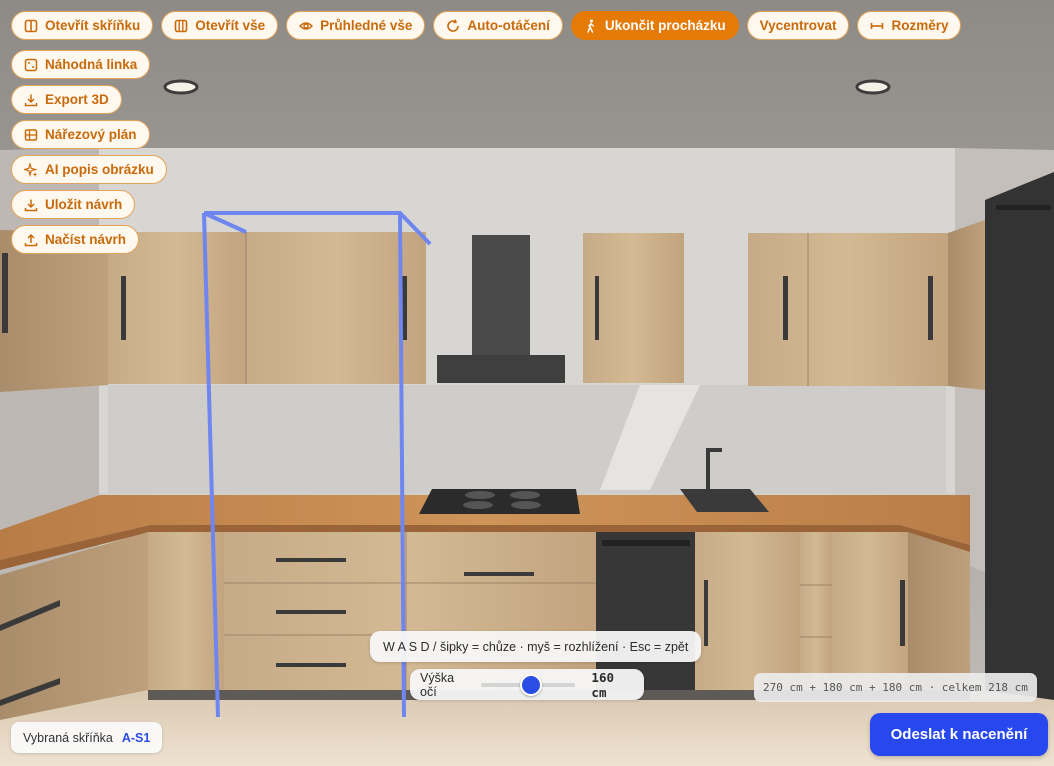  What do you see at coordinates (31, 169) in the screenshot?
I see `sparkle-icon` at bounding box center [31, 169].